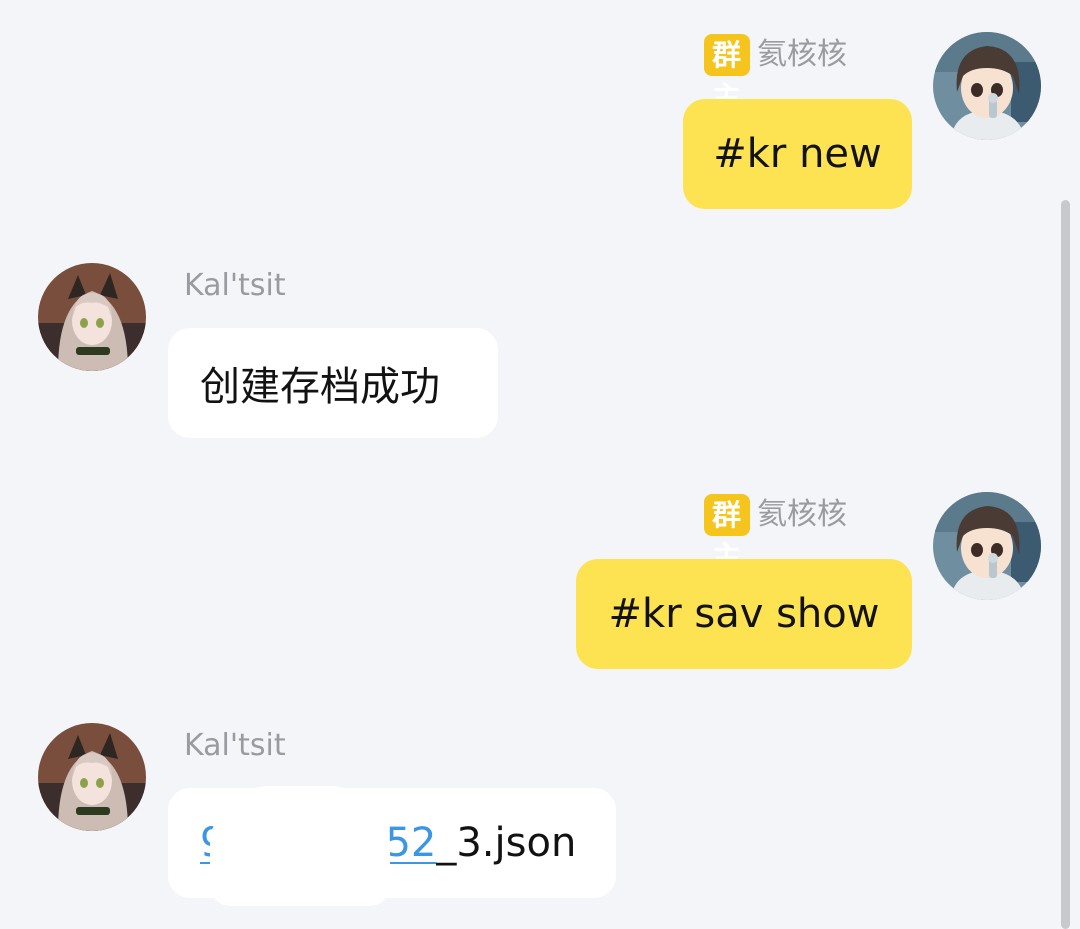 The height and width of the screenshot is (929, 1080). Describe the element at coordinates (333, 383) in the screenshot. I see `message-bubble: 创建存档成功` at that location.